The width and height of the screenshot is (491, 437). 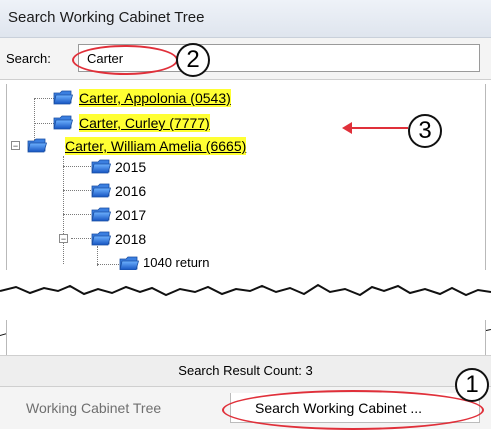 I want to click on tab-working-cabinet-tree: Working Cabinet Tree, so click(x=93, y=408).